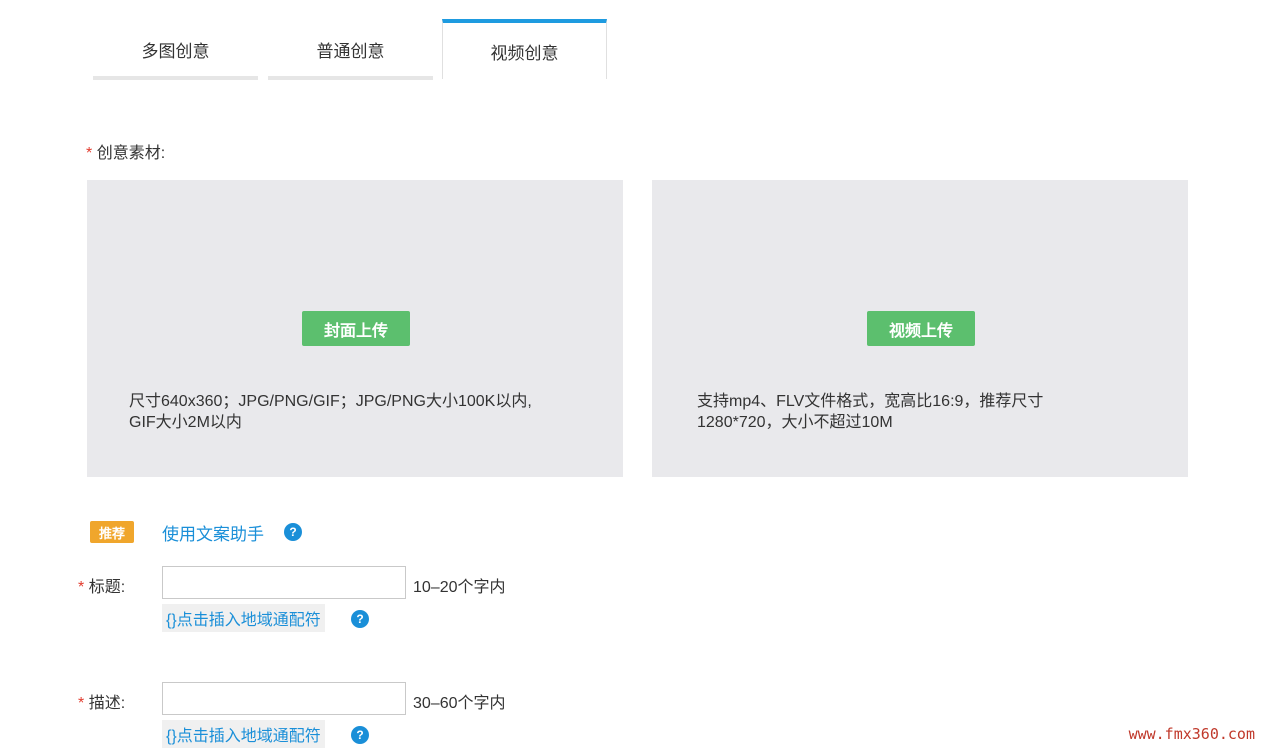  Describe the element at coordinates (350, 51) in the screenshot. I see `tab-normal: 普通创意` at that location.